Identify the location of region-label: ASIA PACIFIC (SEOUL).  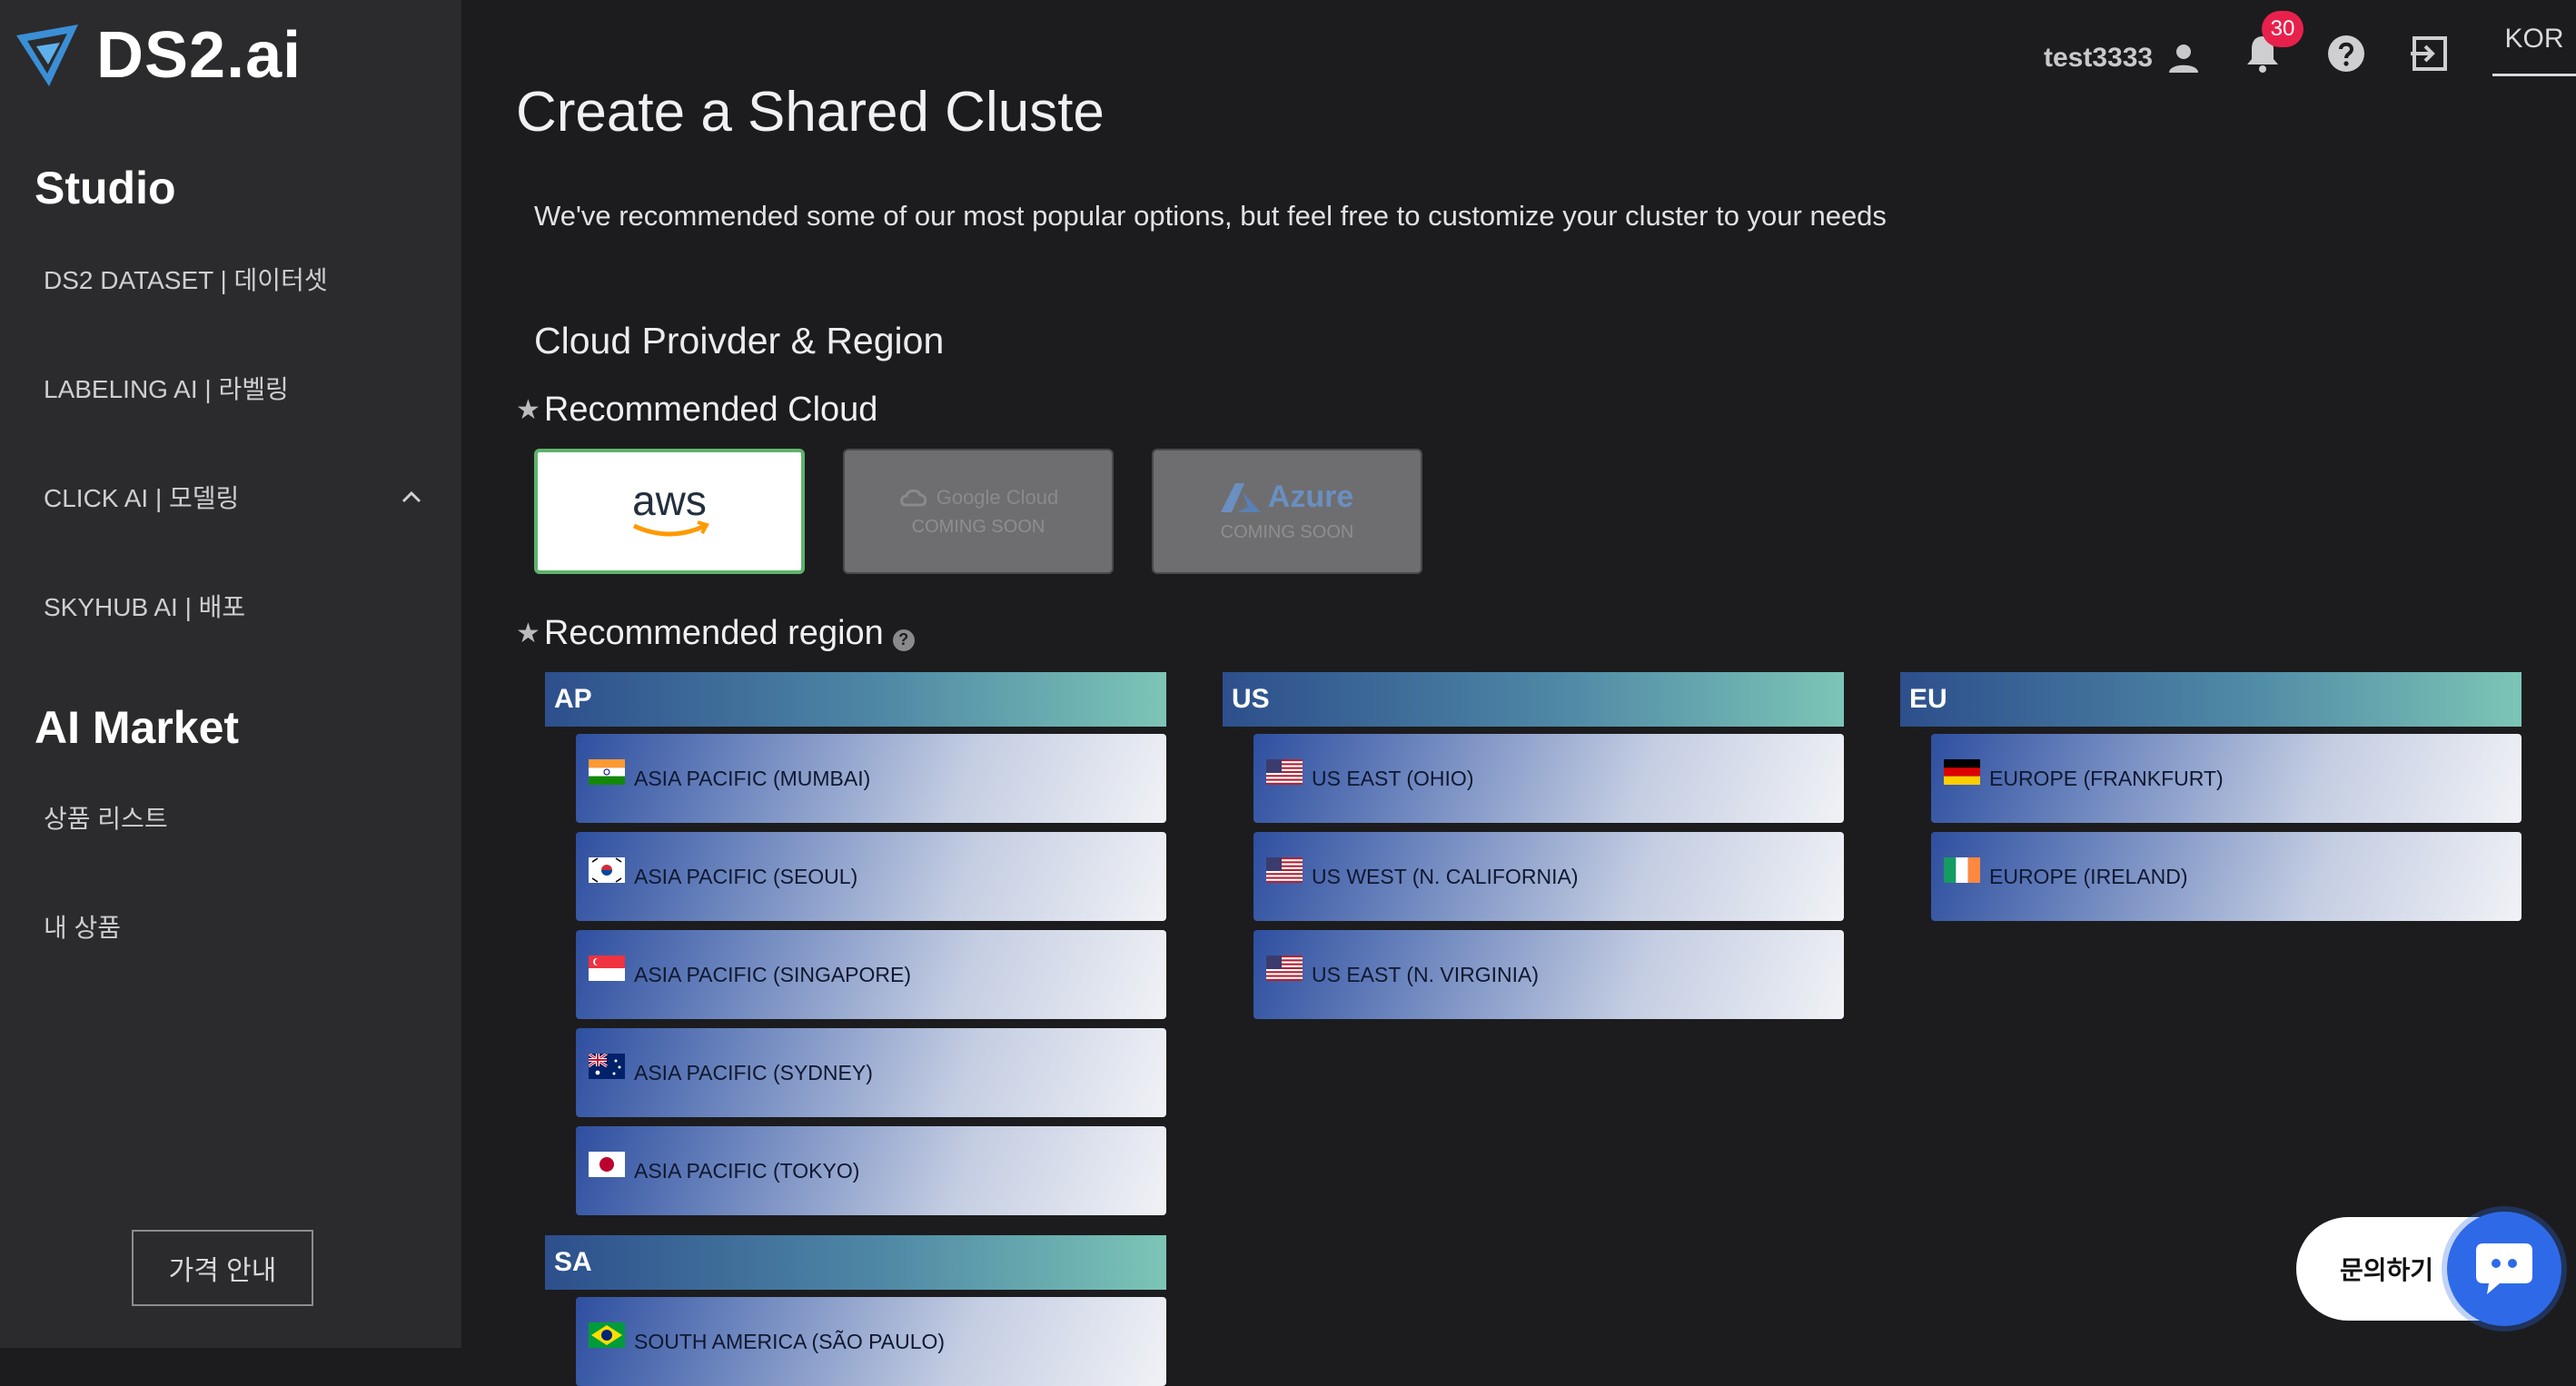
(746, 876).